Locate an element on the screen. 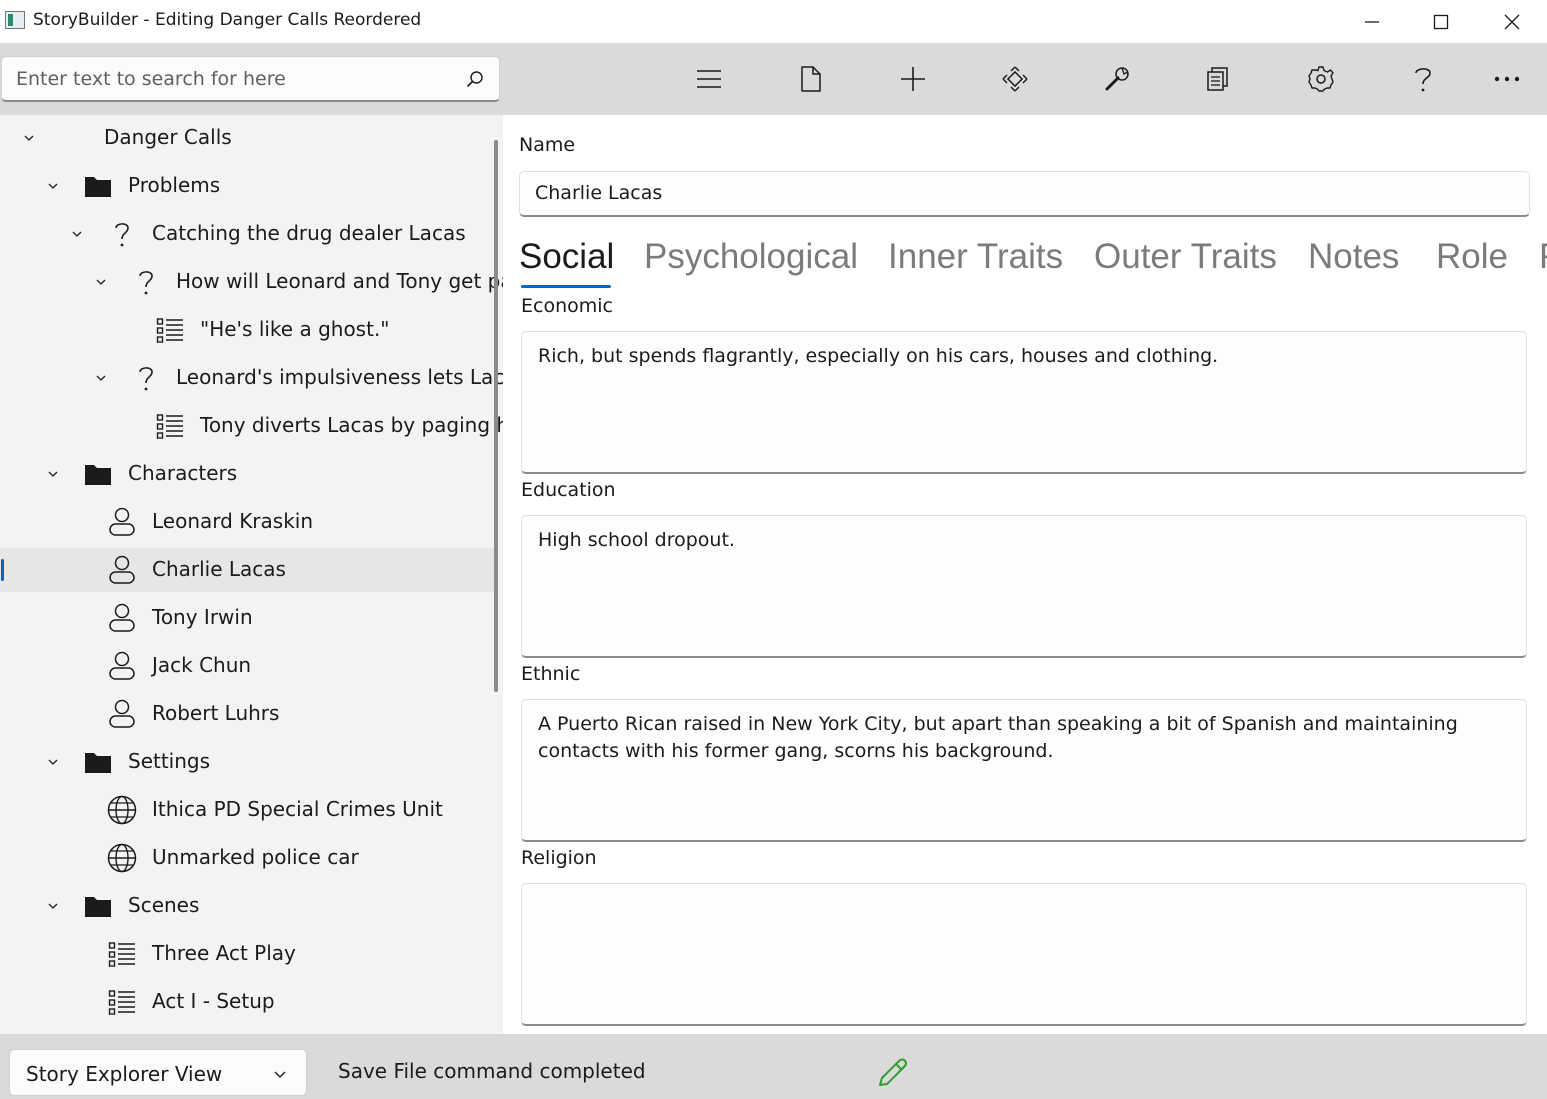 Image resolution: width=1547 pixels, height=1099 pixels. tree-node-label: Catching the drug dealer Lacas is located at coordinates (309, 233).